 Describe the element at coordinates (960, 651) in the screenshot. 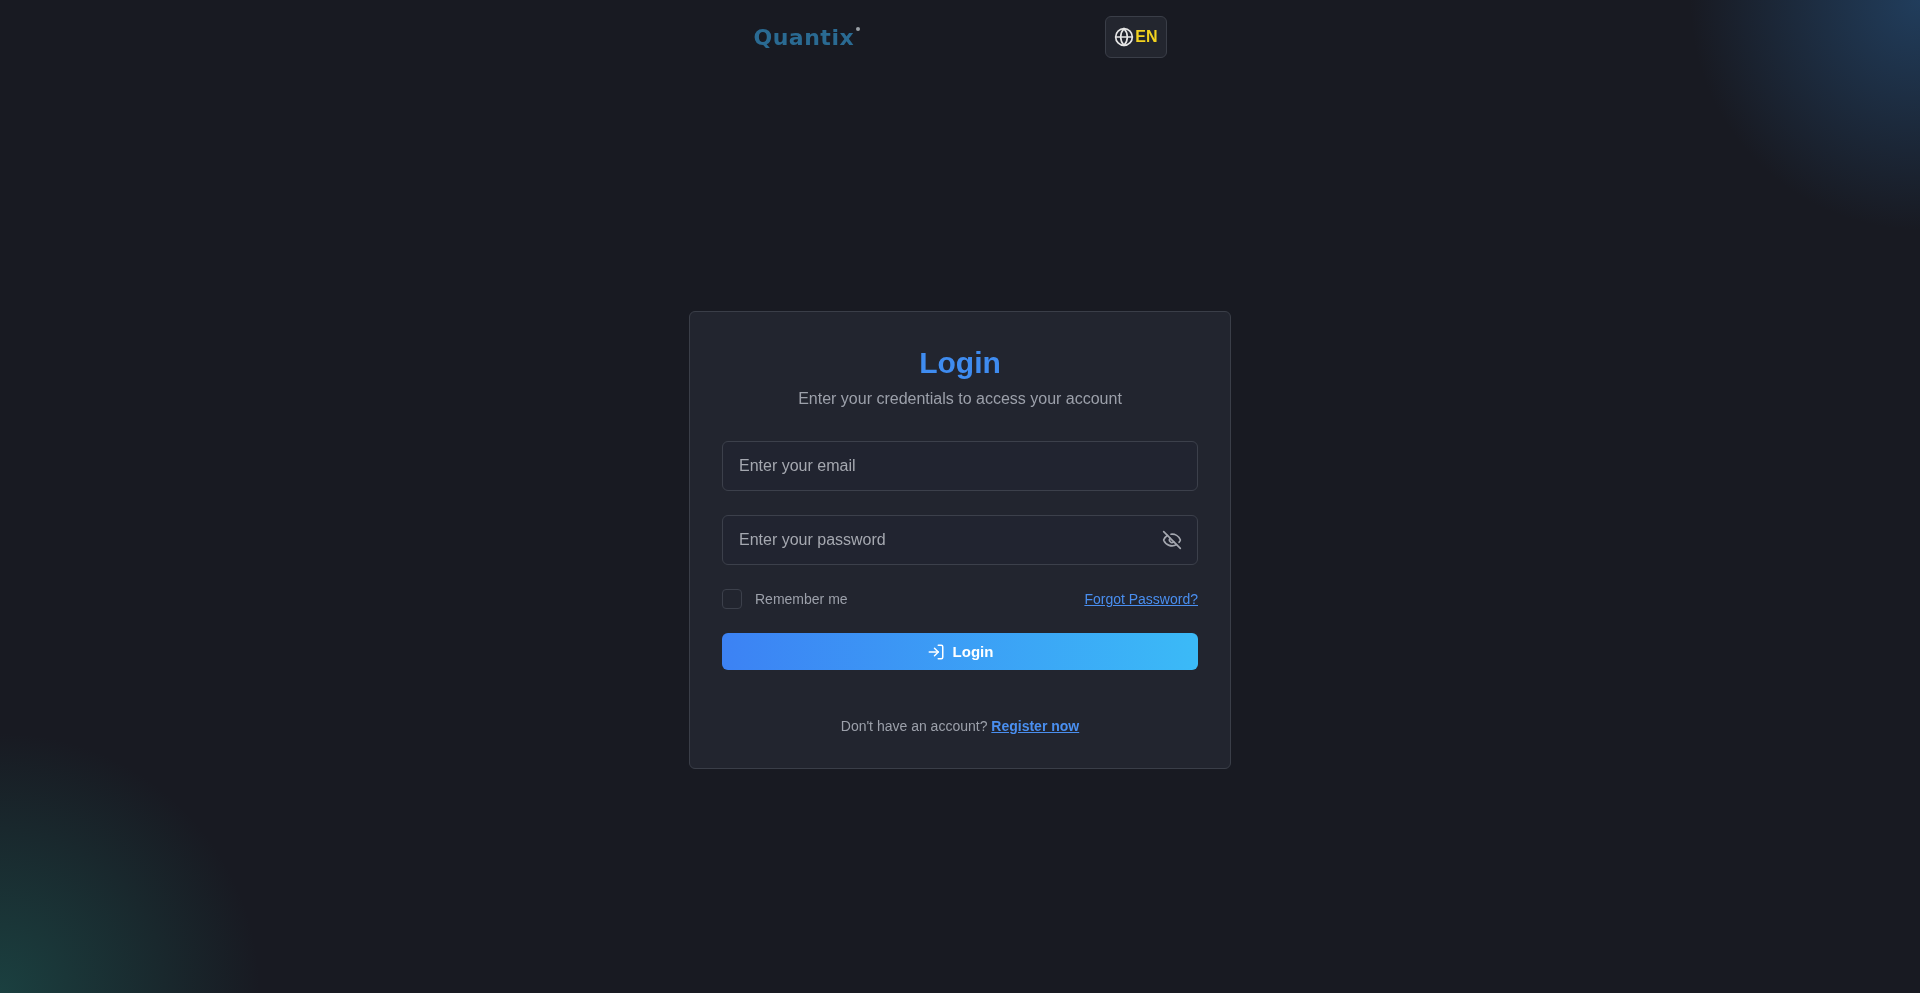

I see `login-button: Login` at that location.